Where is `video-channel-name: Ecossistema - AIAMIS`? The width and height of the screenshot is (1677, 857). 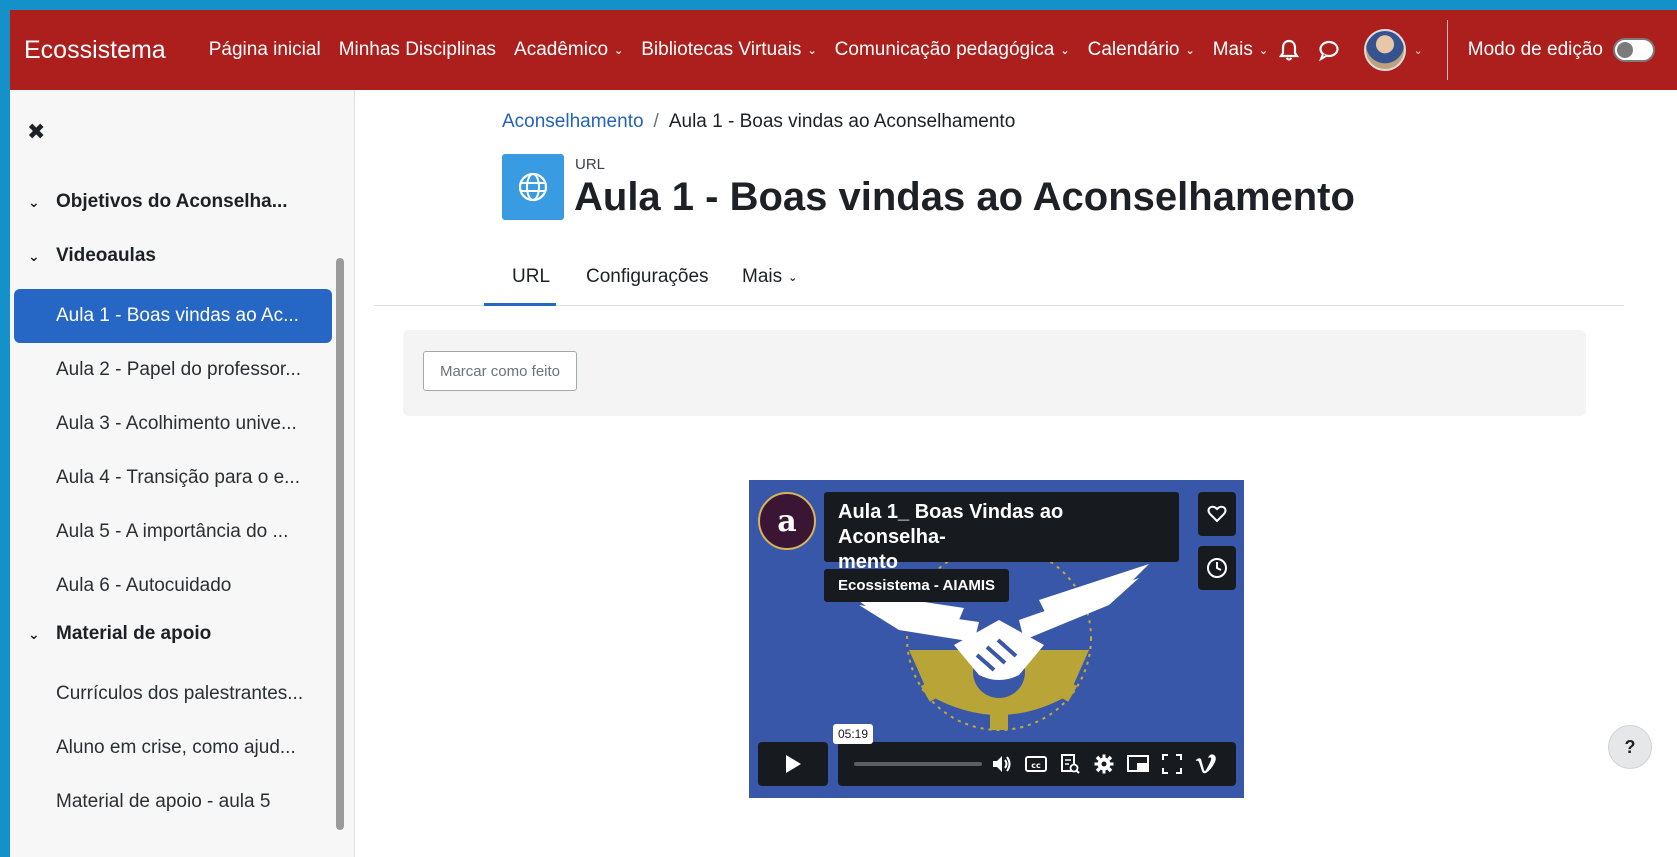 video-channel-name: Ecossistema - AIAMIS is located at coordinates (916, 585).